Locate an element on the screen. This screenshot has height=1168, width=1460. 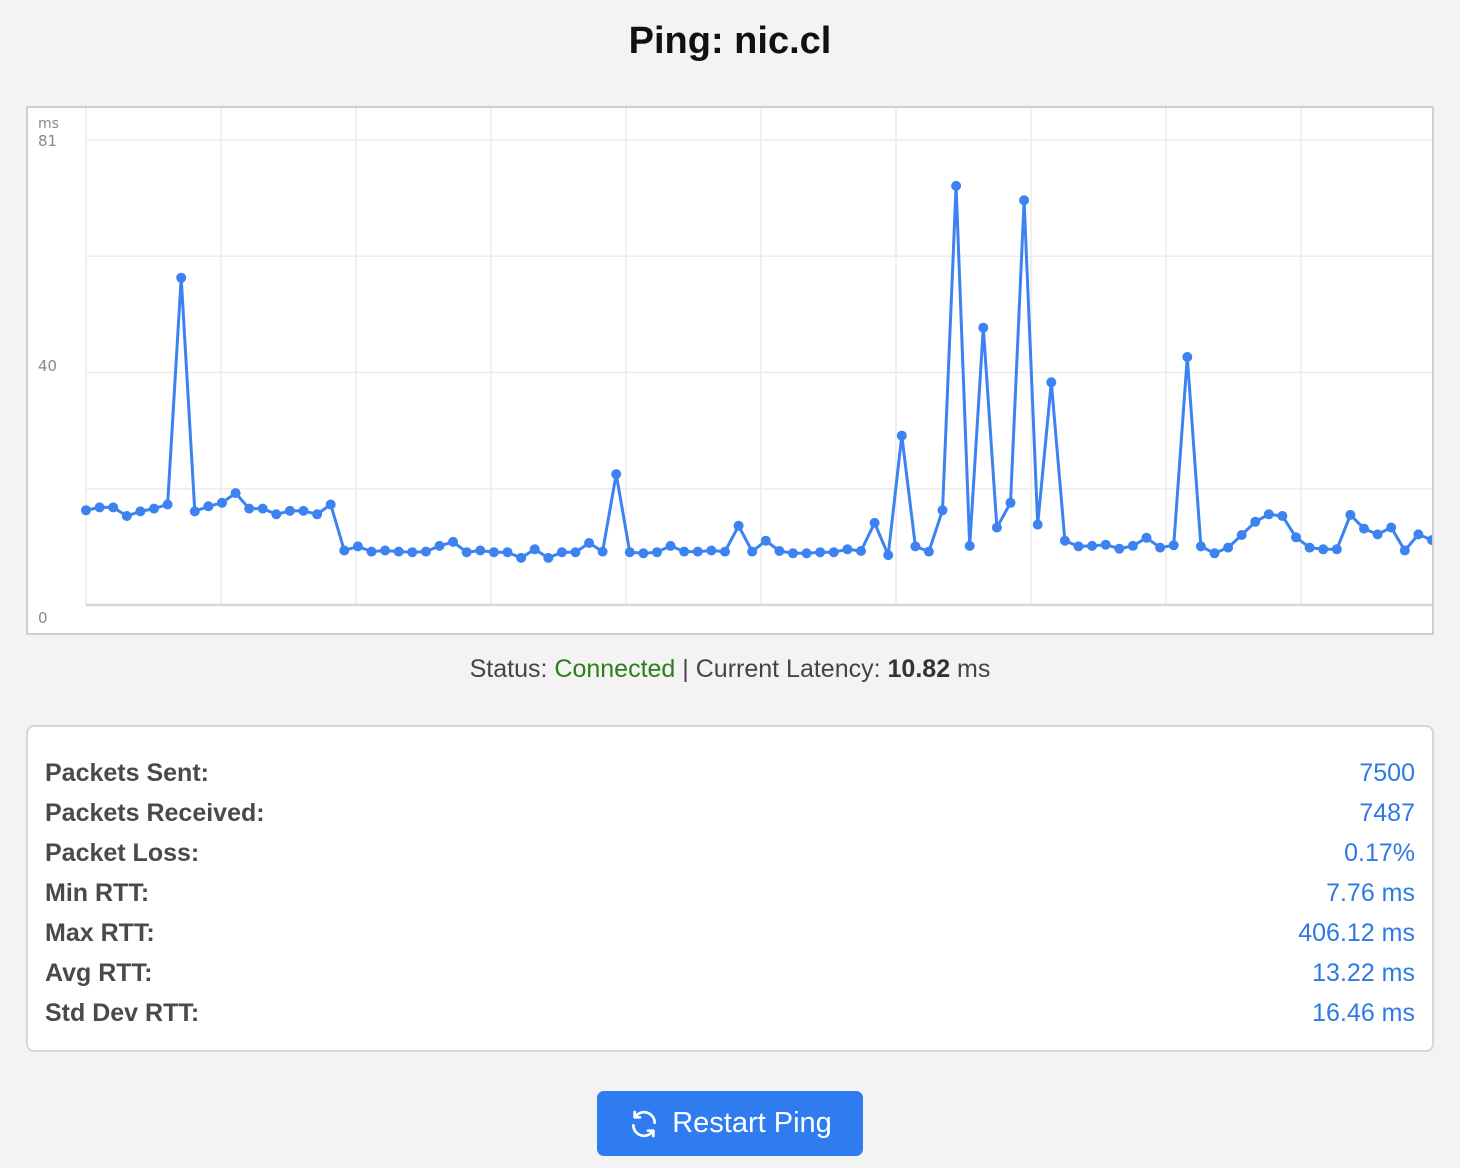
stat-row-max-rtt: Max RTT: 406.12 ms is located at coordinates (730, 933).